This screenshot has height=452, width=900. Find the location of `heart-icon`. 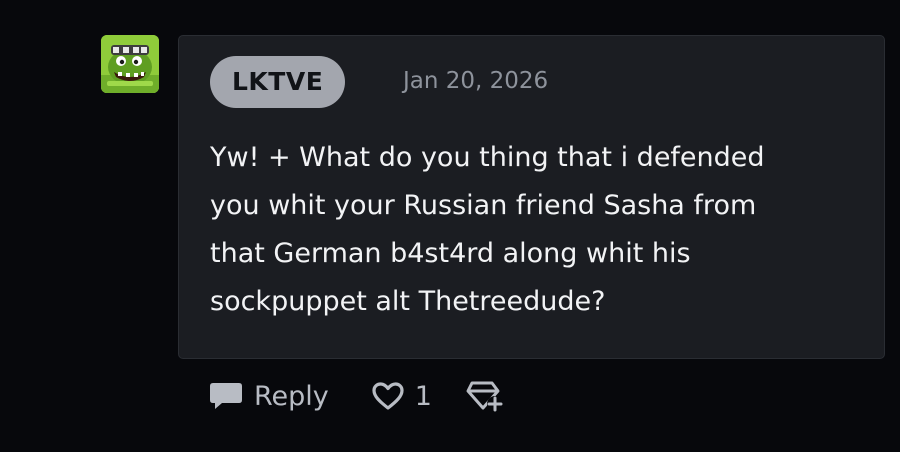

heart-icon is located at coordinates (388, 396).